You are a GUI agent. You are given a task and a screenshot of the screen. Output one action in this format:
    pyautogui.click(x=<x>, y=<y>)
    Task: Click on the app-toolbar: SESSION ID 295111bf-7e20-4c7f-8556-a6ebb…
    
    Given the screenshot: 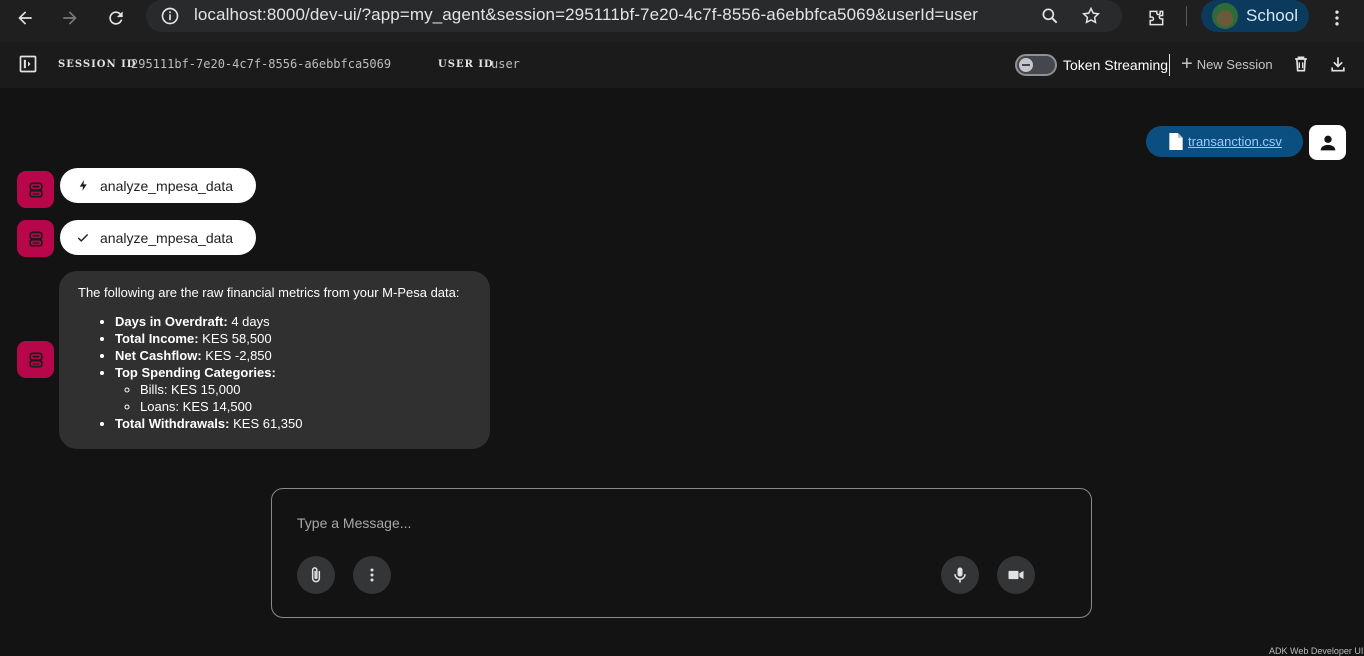 What is the action you would take?
    pyautogui.click(x=682, y=65)
    